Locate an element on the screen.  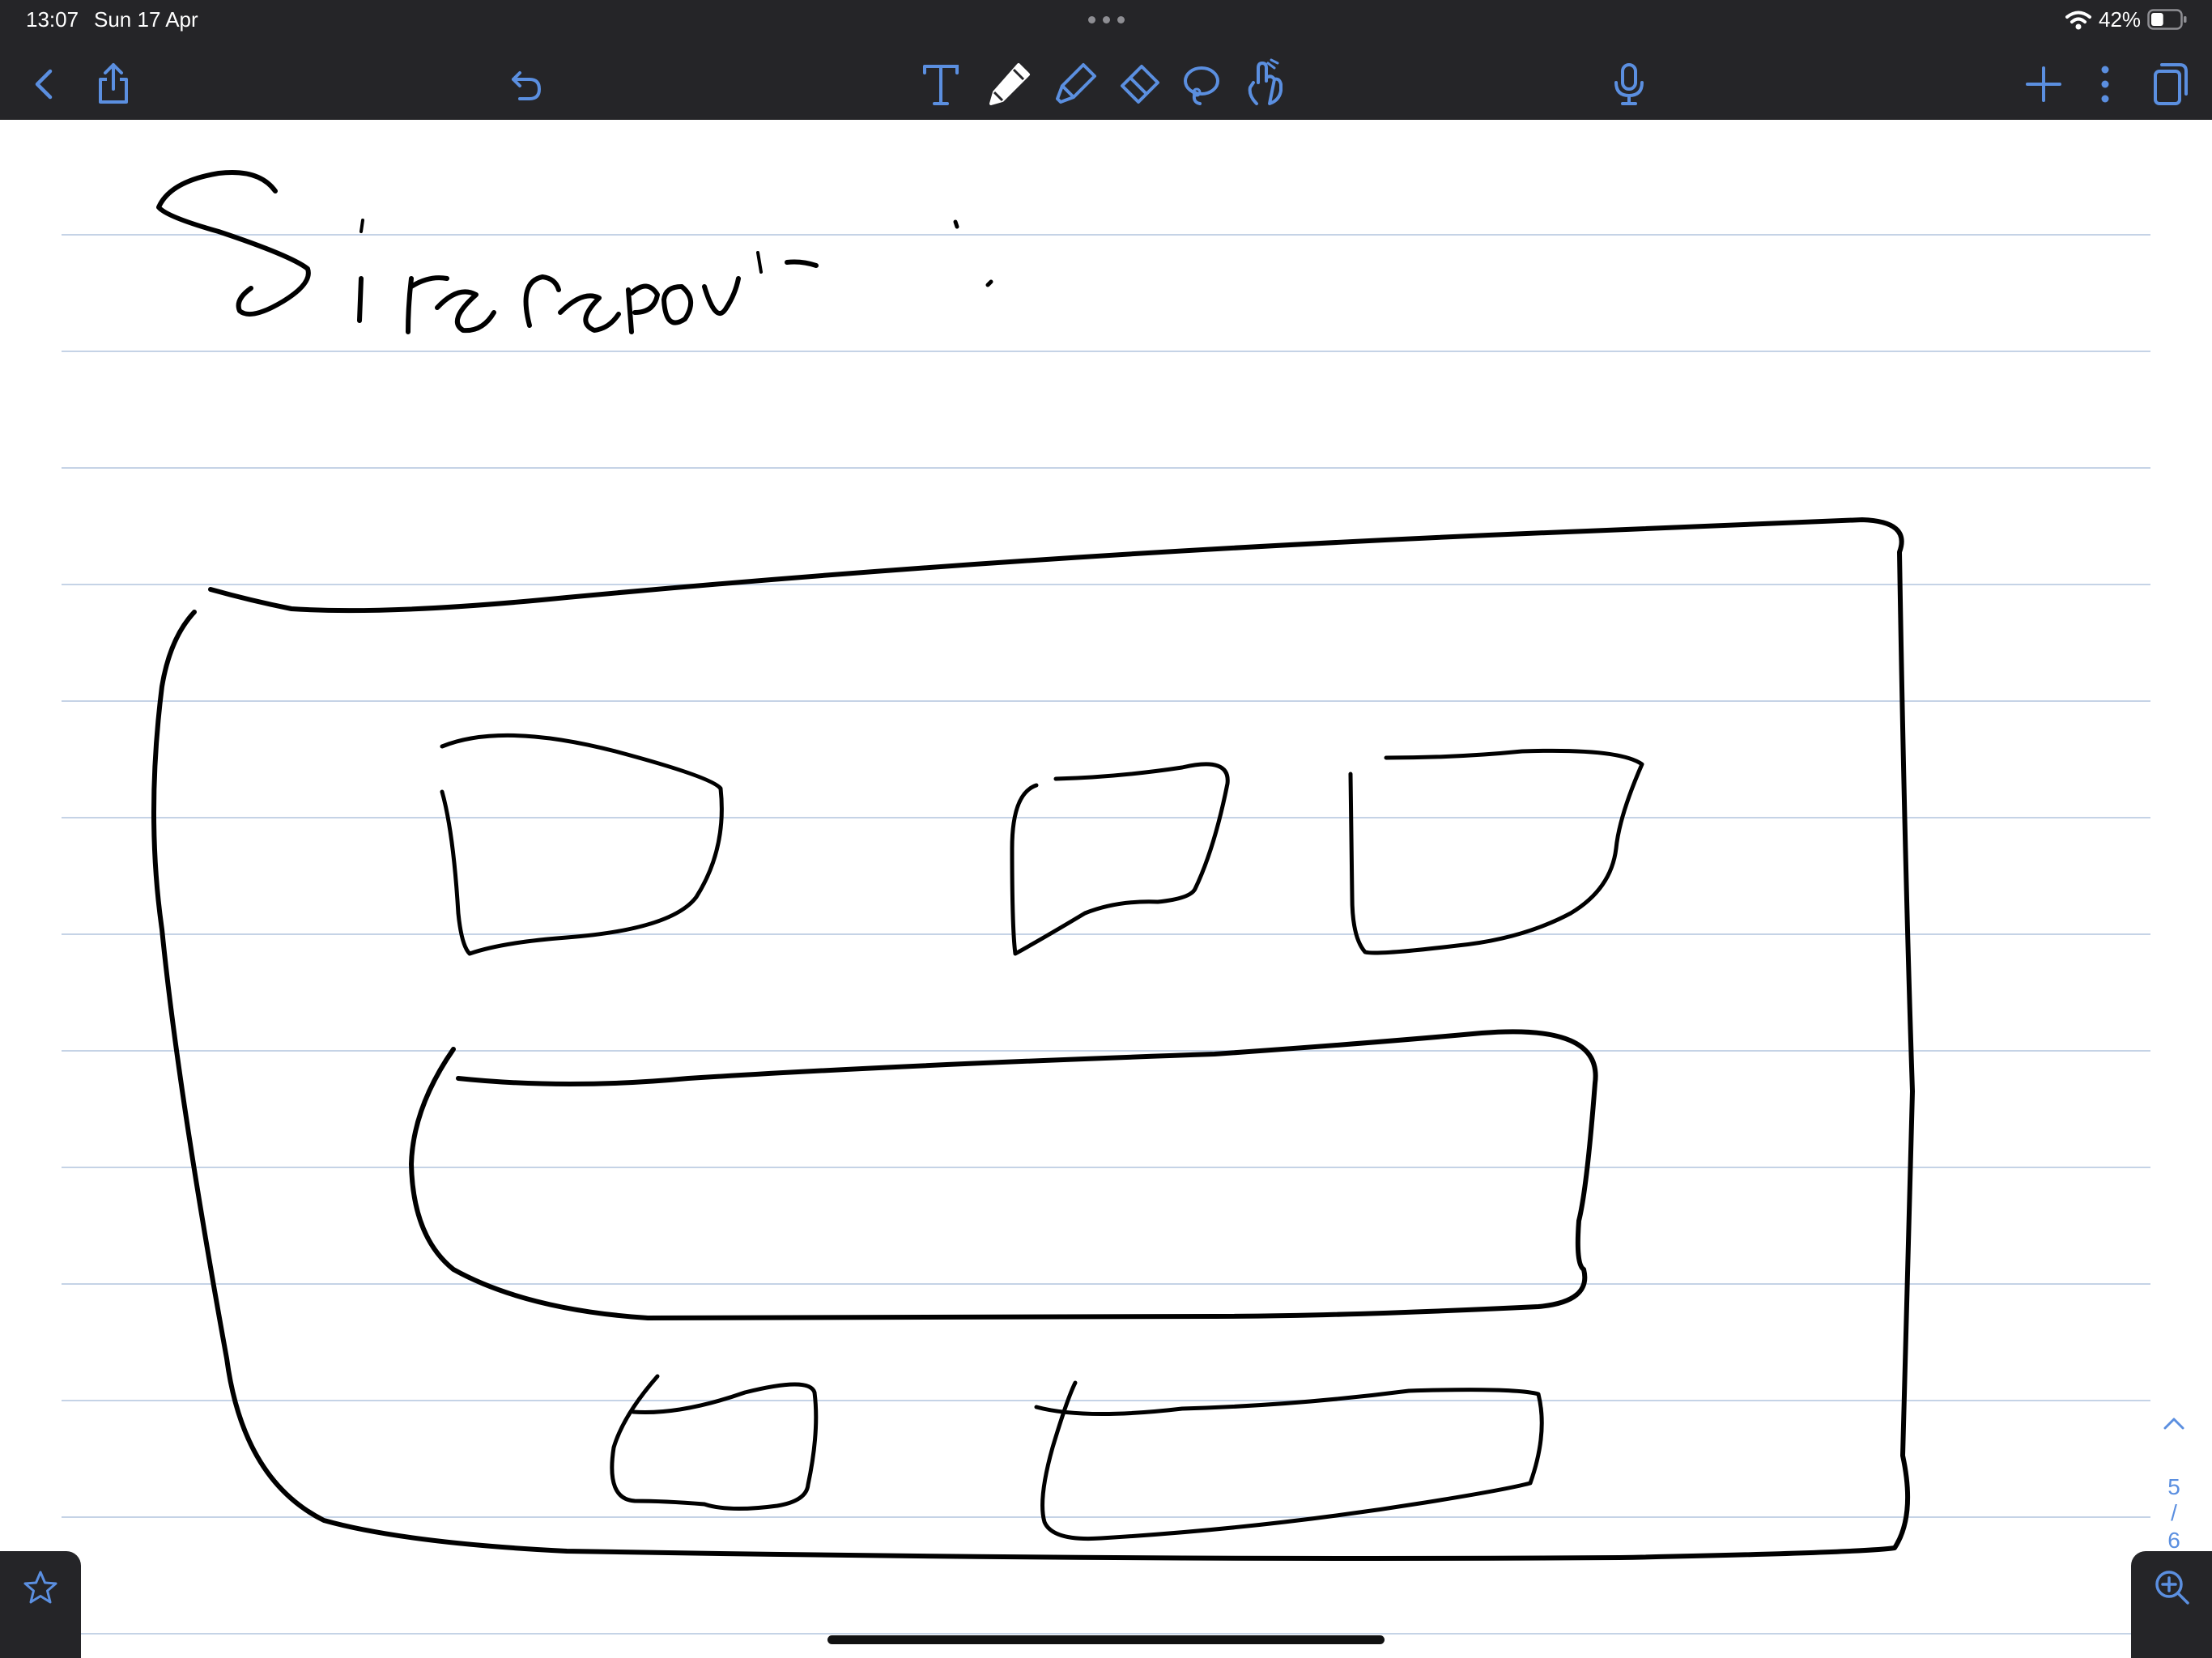
lasso-tool is located at coordinates (1202, 84).